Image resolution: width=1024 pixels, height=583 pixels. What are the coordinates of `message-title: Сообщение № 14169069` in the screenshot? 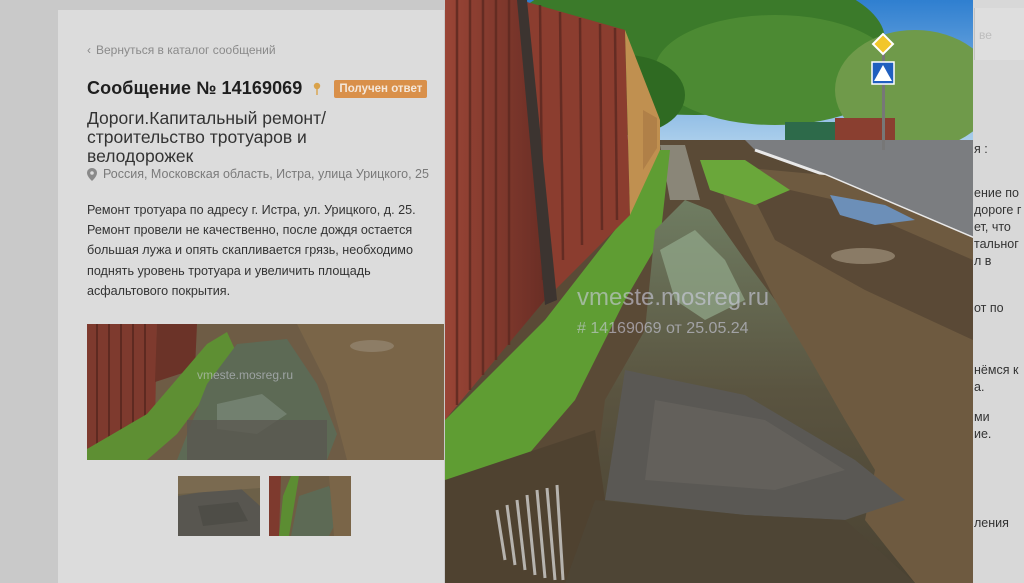 It's located at (195, 88).